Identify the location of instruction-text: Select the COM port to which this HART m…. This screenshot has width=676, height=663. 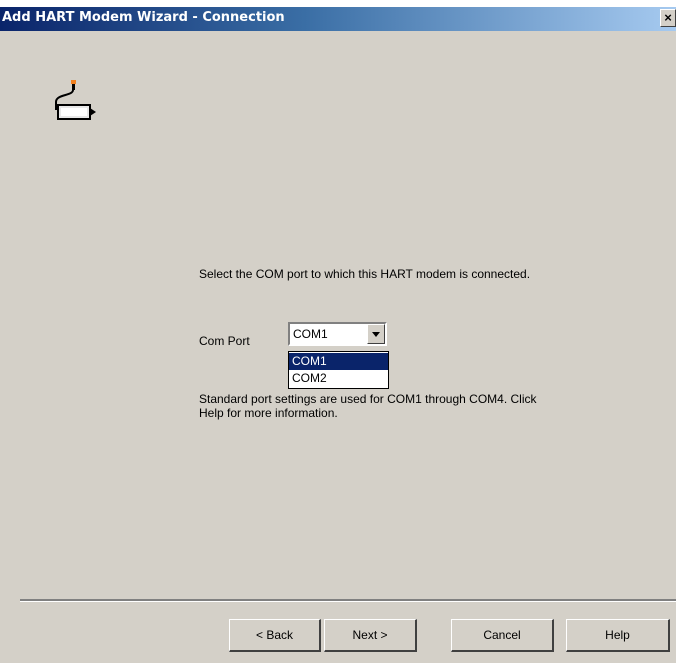
(365, 274).